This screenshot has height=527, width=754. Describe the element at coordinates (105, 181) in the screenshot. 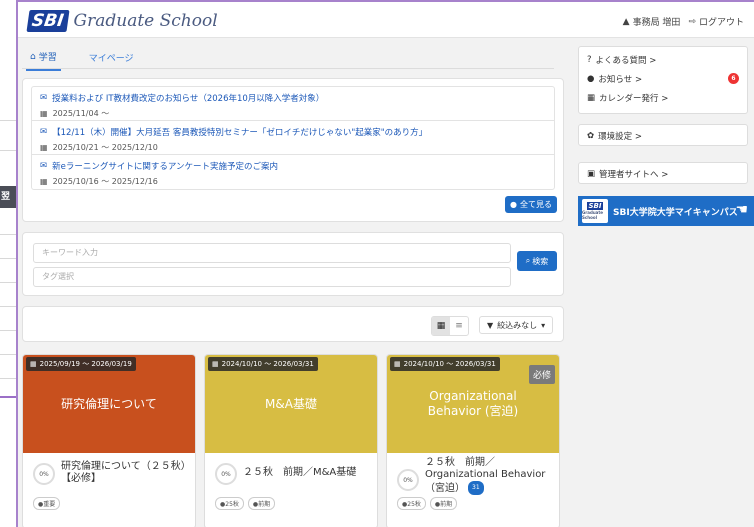

I see `notice-date: 2025/10/16 ～ 2025/12/16` at that location.